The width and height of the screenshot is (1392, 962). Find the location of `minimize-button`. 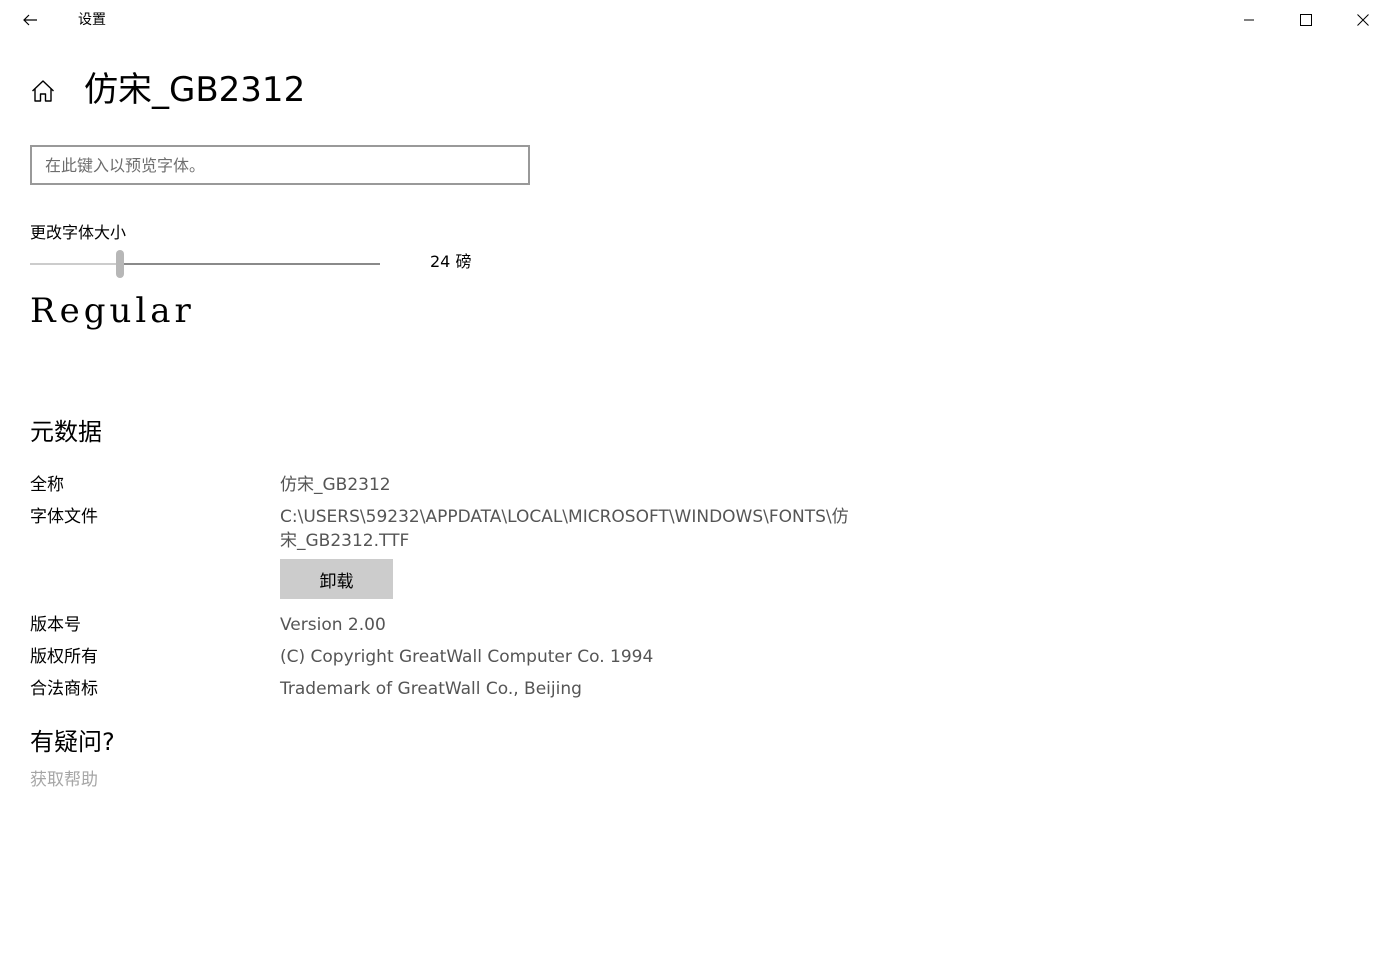

minimize-button is located at coordinates (1249, 20).